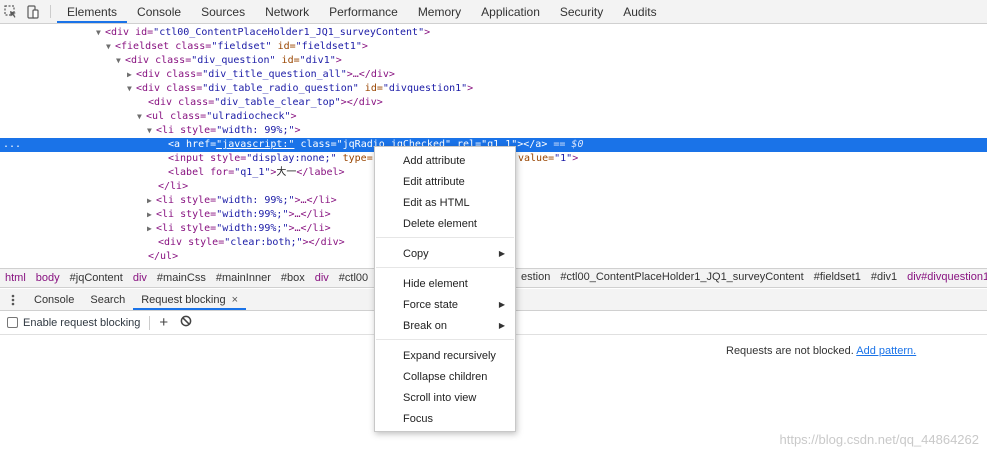  I want to click on breadcrumb-item: #box, so click(293, 278).